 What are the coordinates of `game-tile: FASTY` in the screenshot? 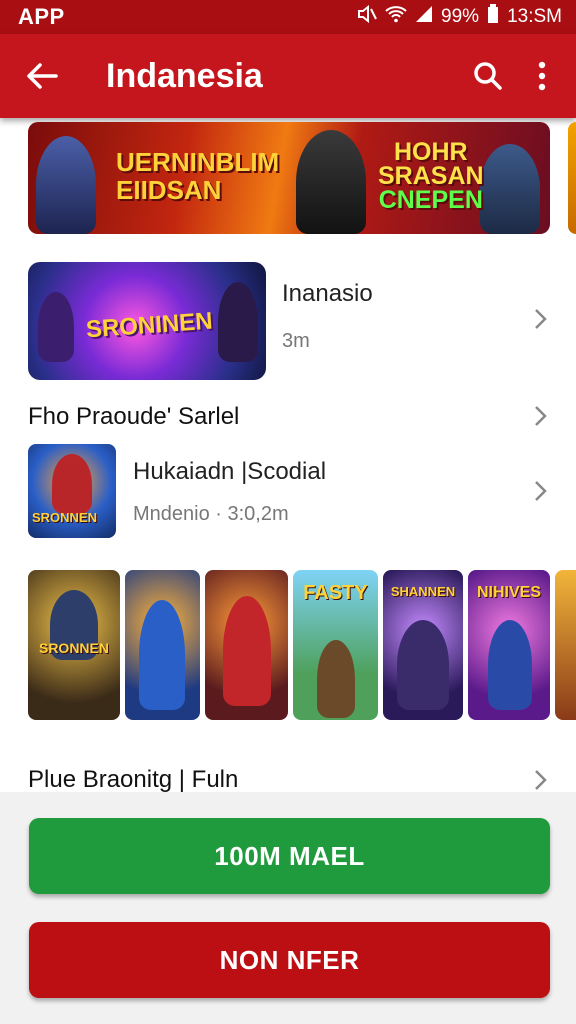 It's located at (335, 645).